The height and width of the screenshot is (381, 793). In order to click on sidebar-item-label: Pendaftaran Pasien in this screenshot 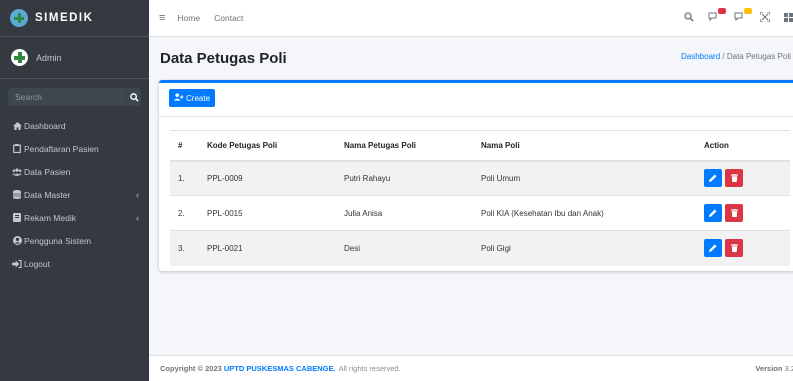, I will do `click(61, 148)`.